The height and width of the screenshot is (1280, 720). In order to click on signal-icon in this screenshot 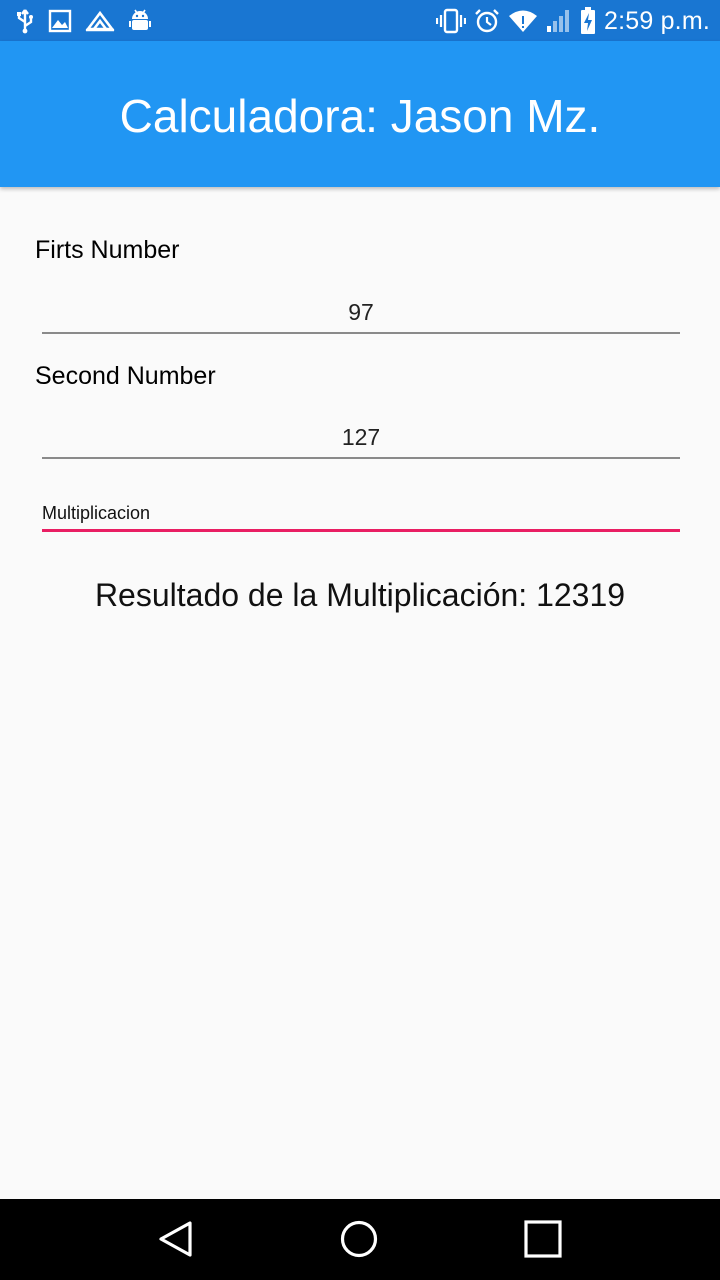, I will do `click(559, 21)`.